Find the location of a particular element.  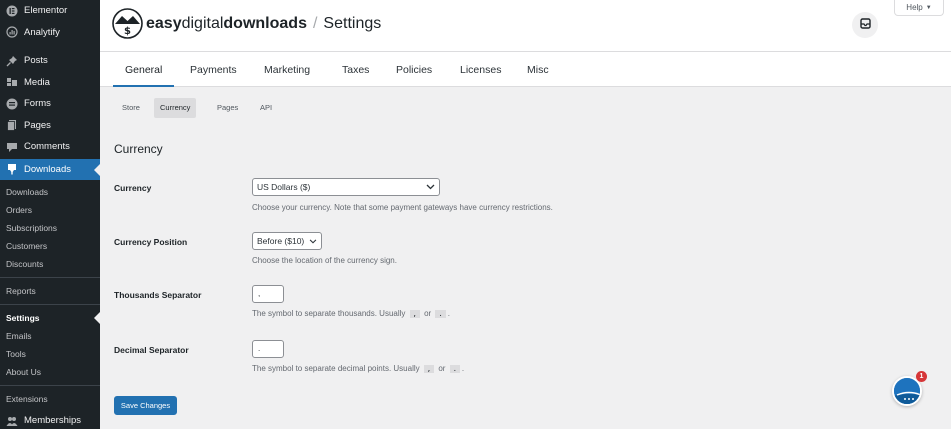

menu-label: Analytify is located at coordinates (42, 32).